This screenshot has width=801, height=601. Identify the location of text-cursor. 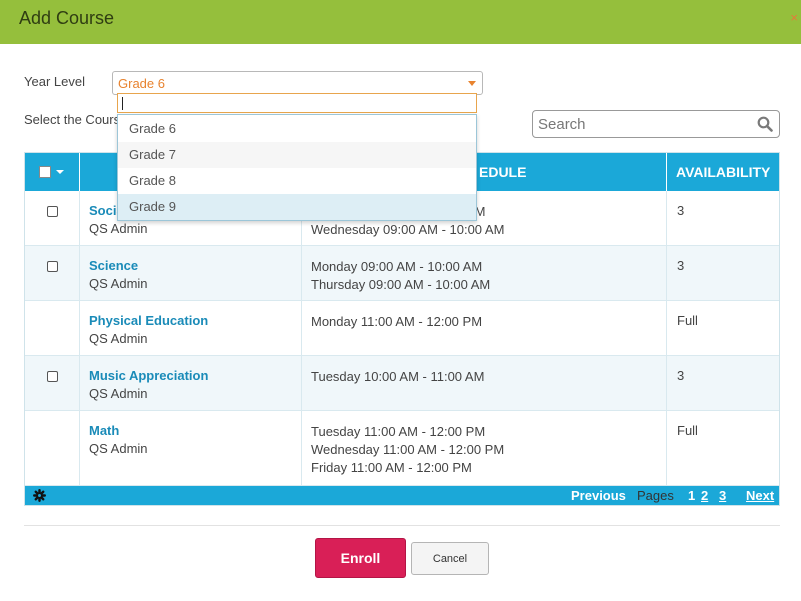
(122, 103).